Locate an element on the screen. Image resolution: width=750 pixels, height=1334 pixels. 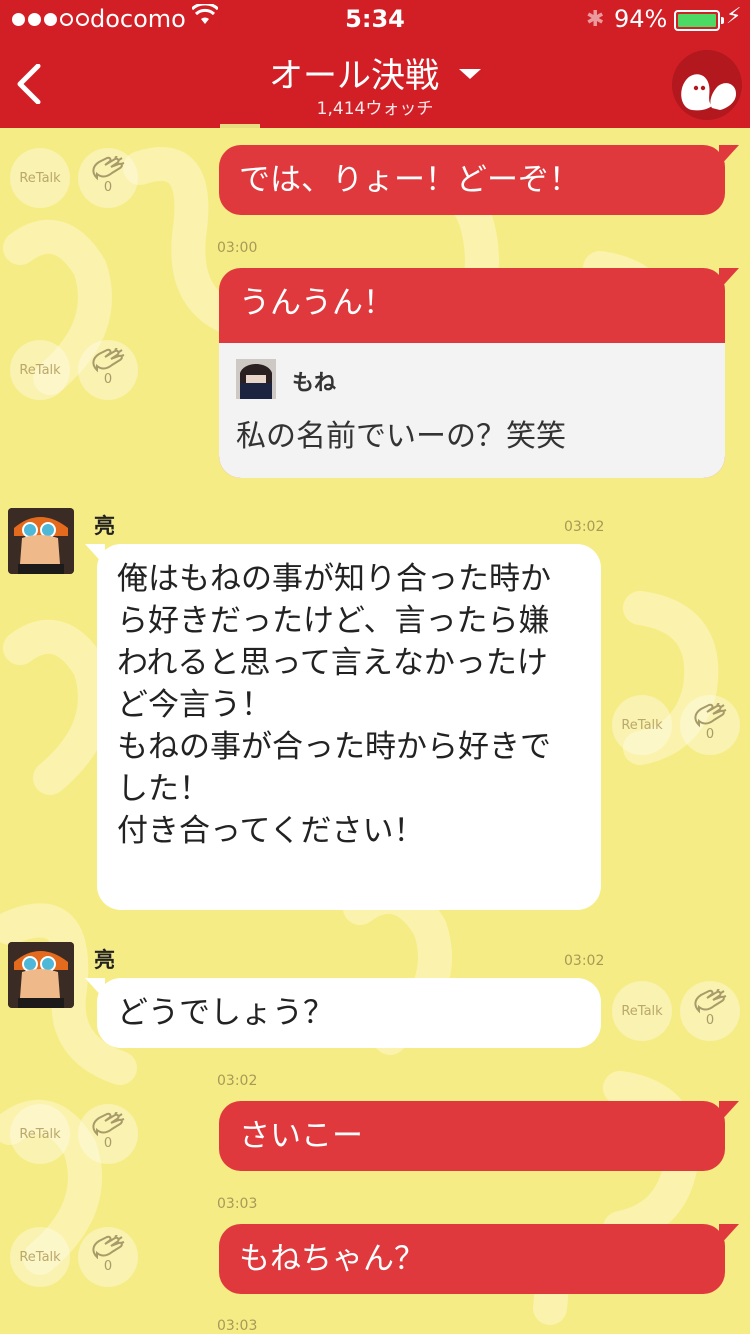
quoted-message: もね 私の名前でいーの？笑笑 is located at coordinates (472, 410).